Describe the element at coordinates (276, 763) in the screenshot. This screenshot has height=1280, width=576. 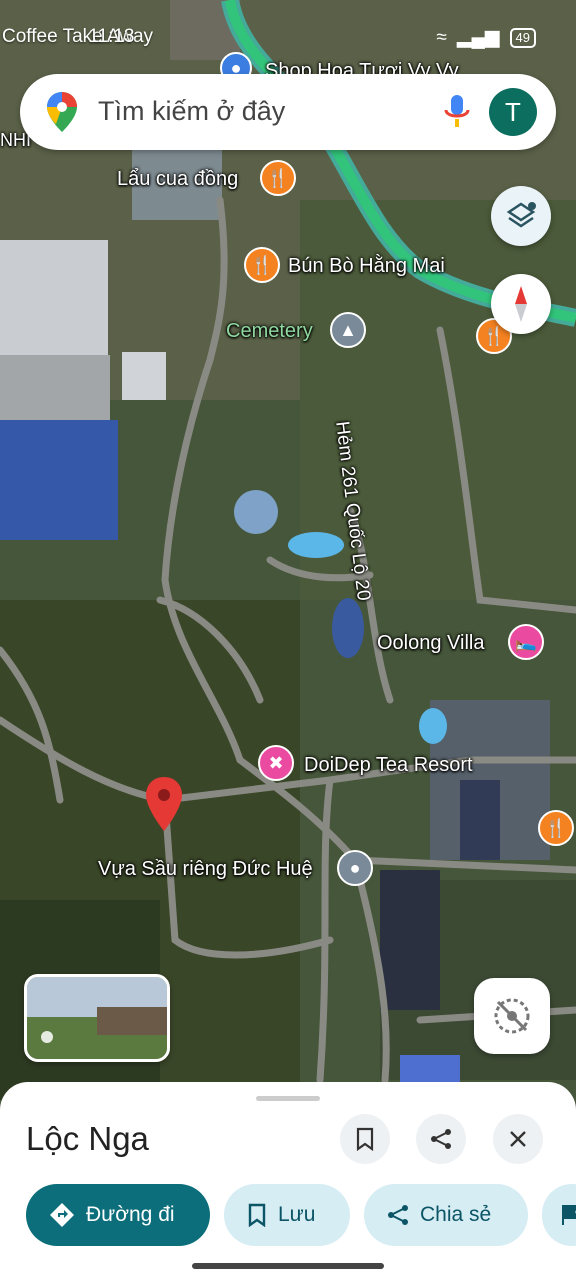
I see `resort-icon: ✖` at that location.